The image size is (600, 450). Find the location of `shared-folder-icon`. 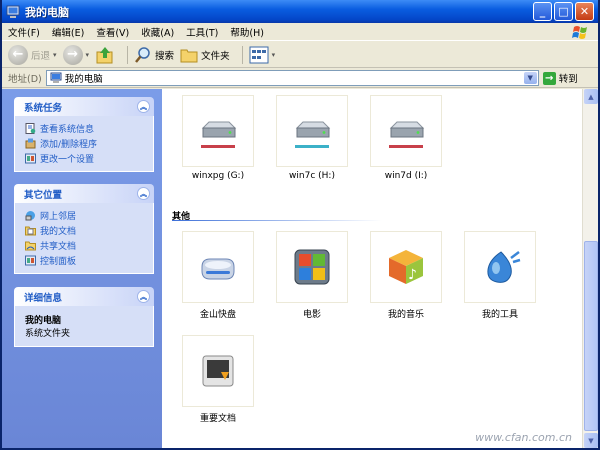

shared-folder-icon is located at coordinates (30, 246).